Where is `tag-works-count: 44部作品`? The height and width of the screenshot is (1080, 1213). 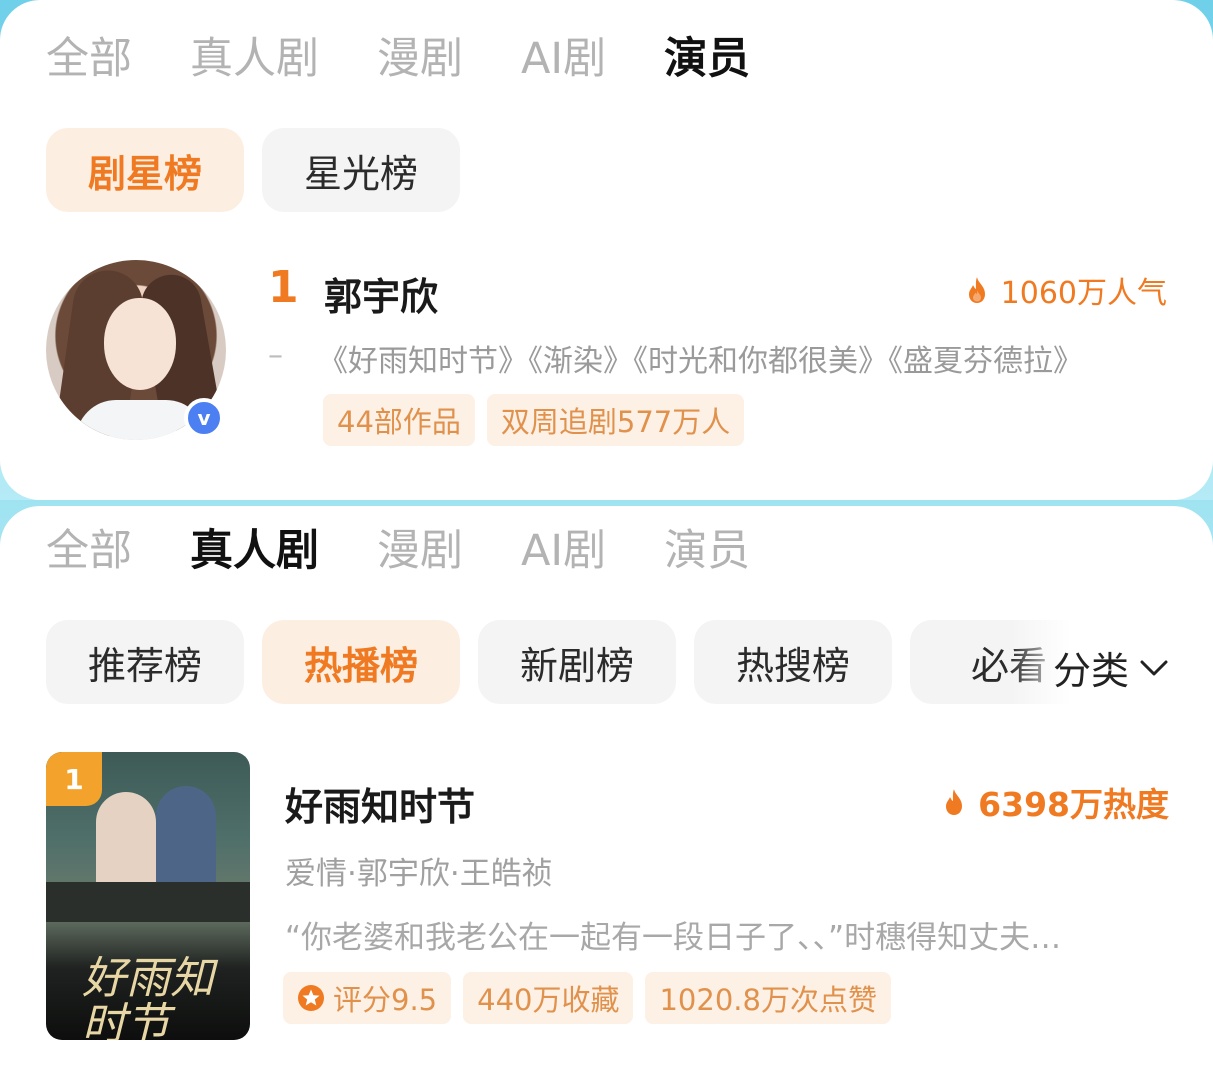
tag-works-count: 44部作品 is located at coordinates (399, 420).